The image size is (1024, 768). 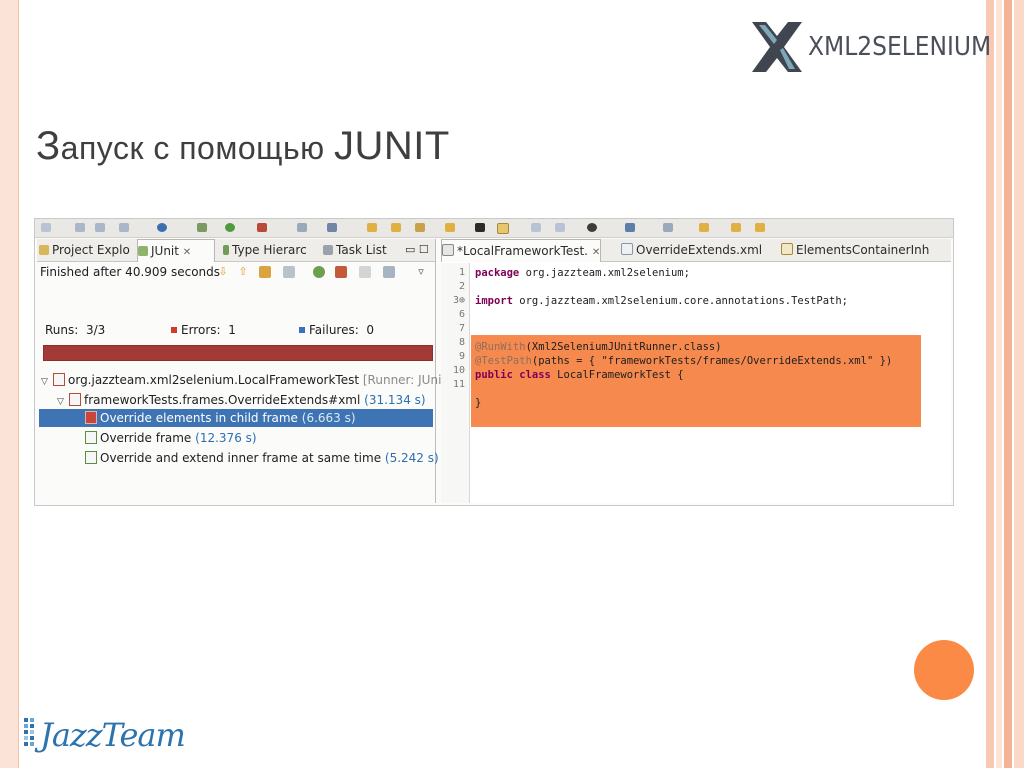 I want to click on eclipse-toolbar, so click(x=494, y=228).